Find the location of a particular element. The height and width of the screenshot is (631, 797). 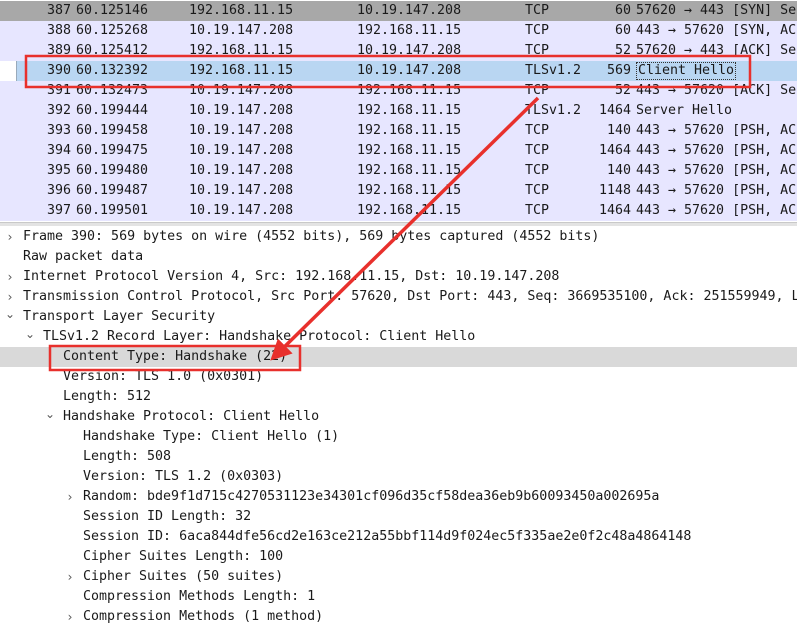

packet-info: Client Hello is located at coordinates (686, 71).